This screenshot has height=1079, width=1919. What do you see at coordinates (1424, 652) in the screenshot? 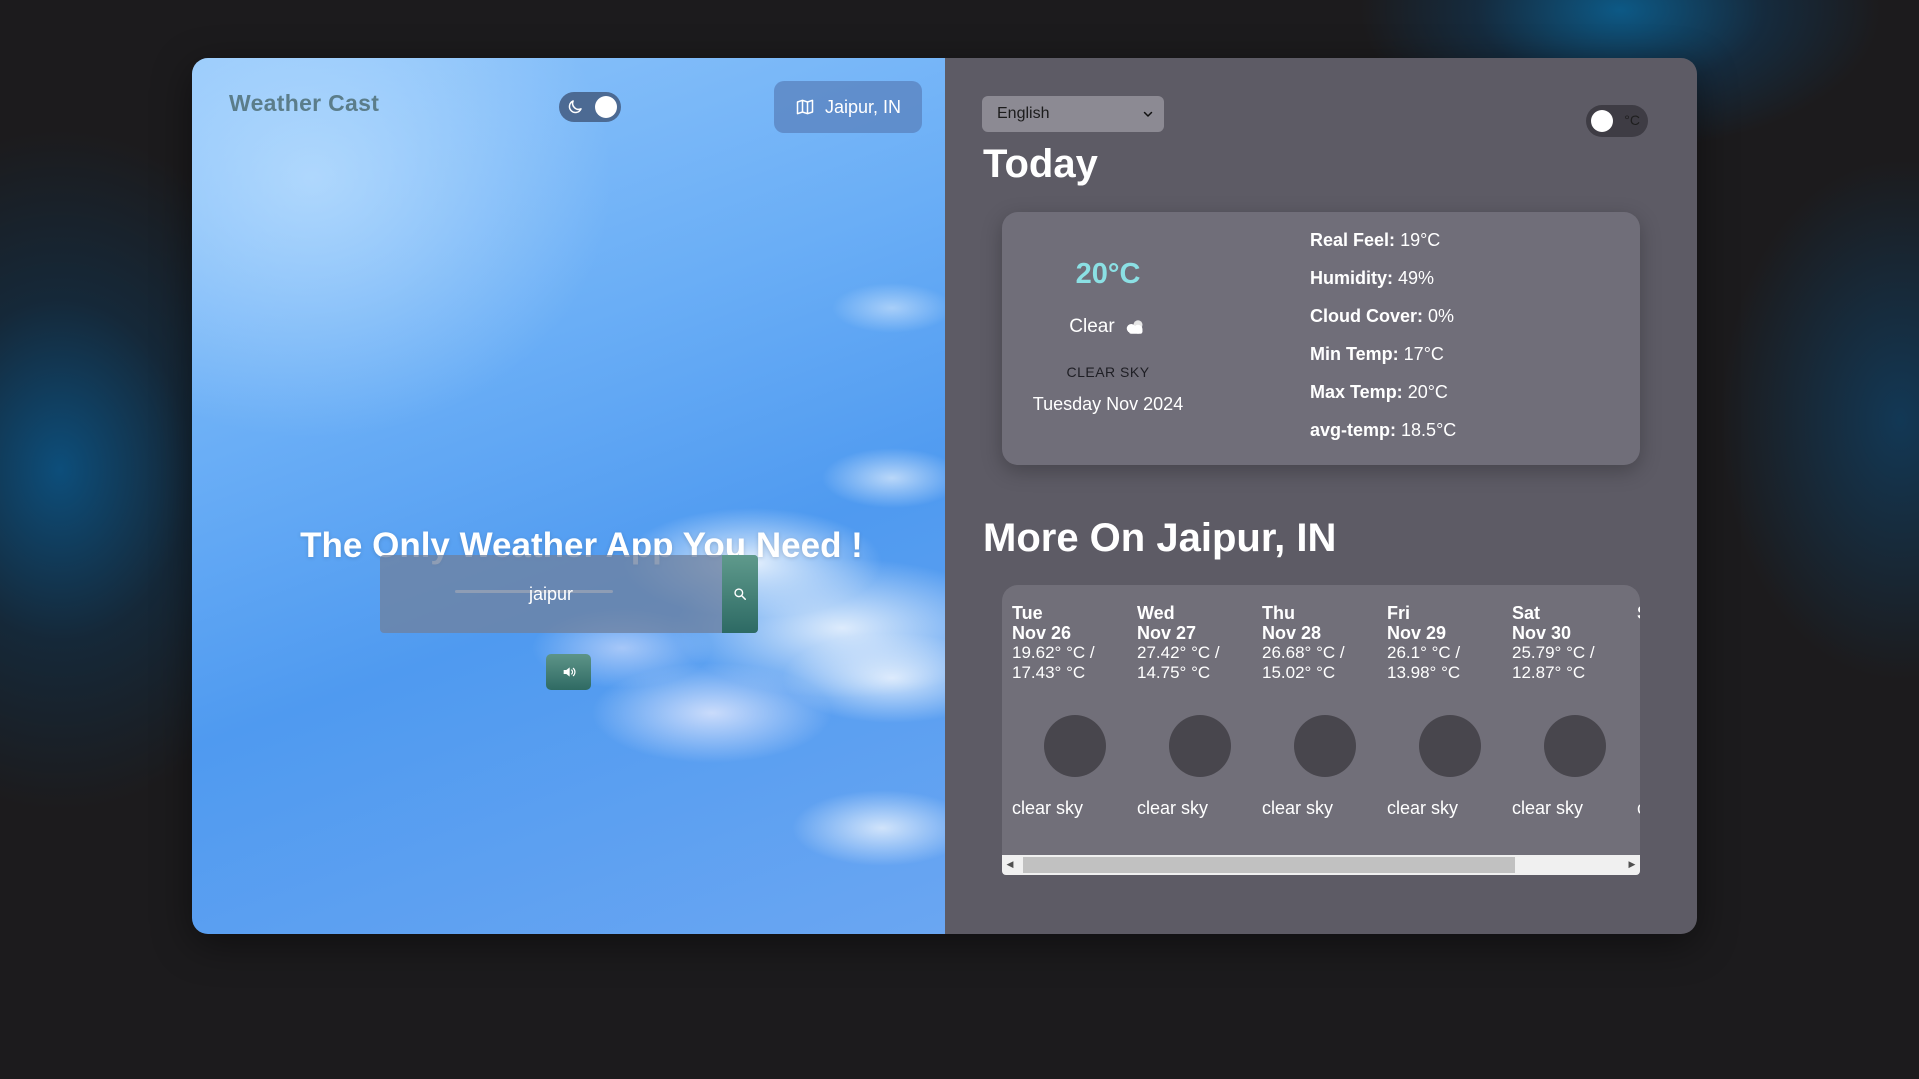
I see `forecast-temp-high: 26.1° °C /` at bounding box center [1424, 652].